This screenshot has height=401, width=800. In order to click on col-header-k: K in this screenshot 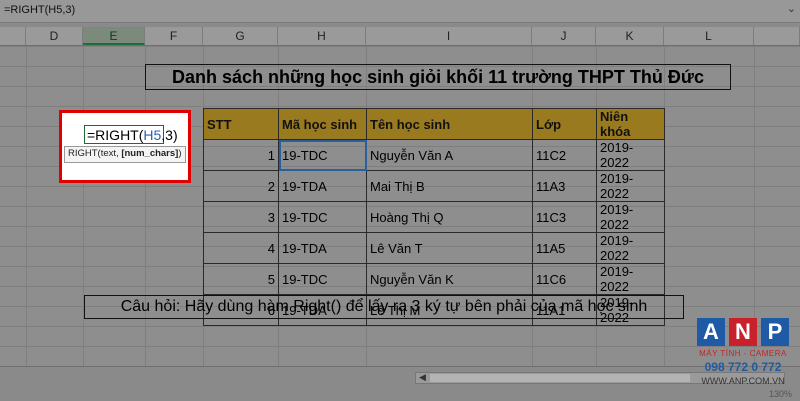, I will do `click(630, 36)`.